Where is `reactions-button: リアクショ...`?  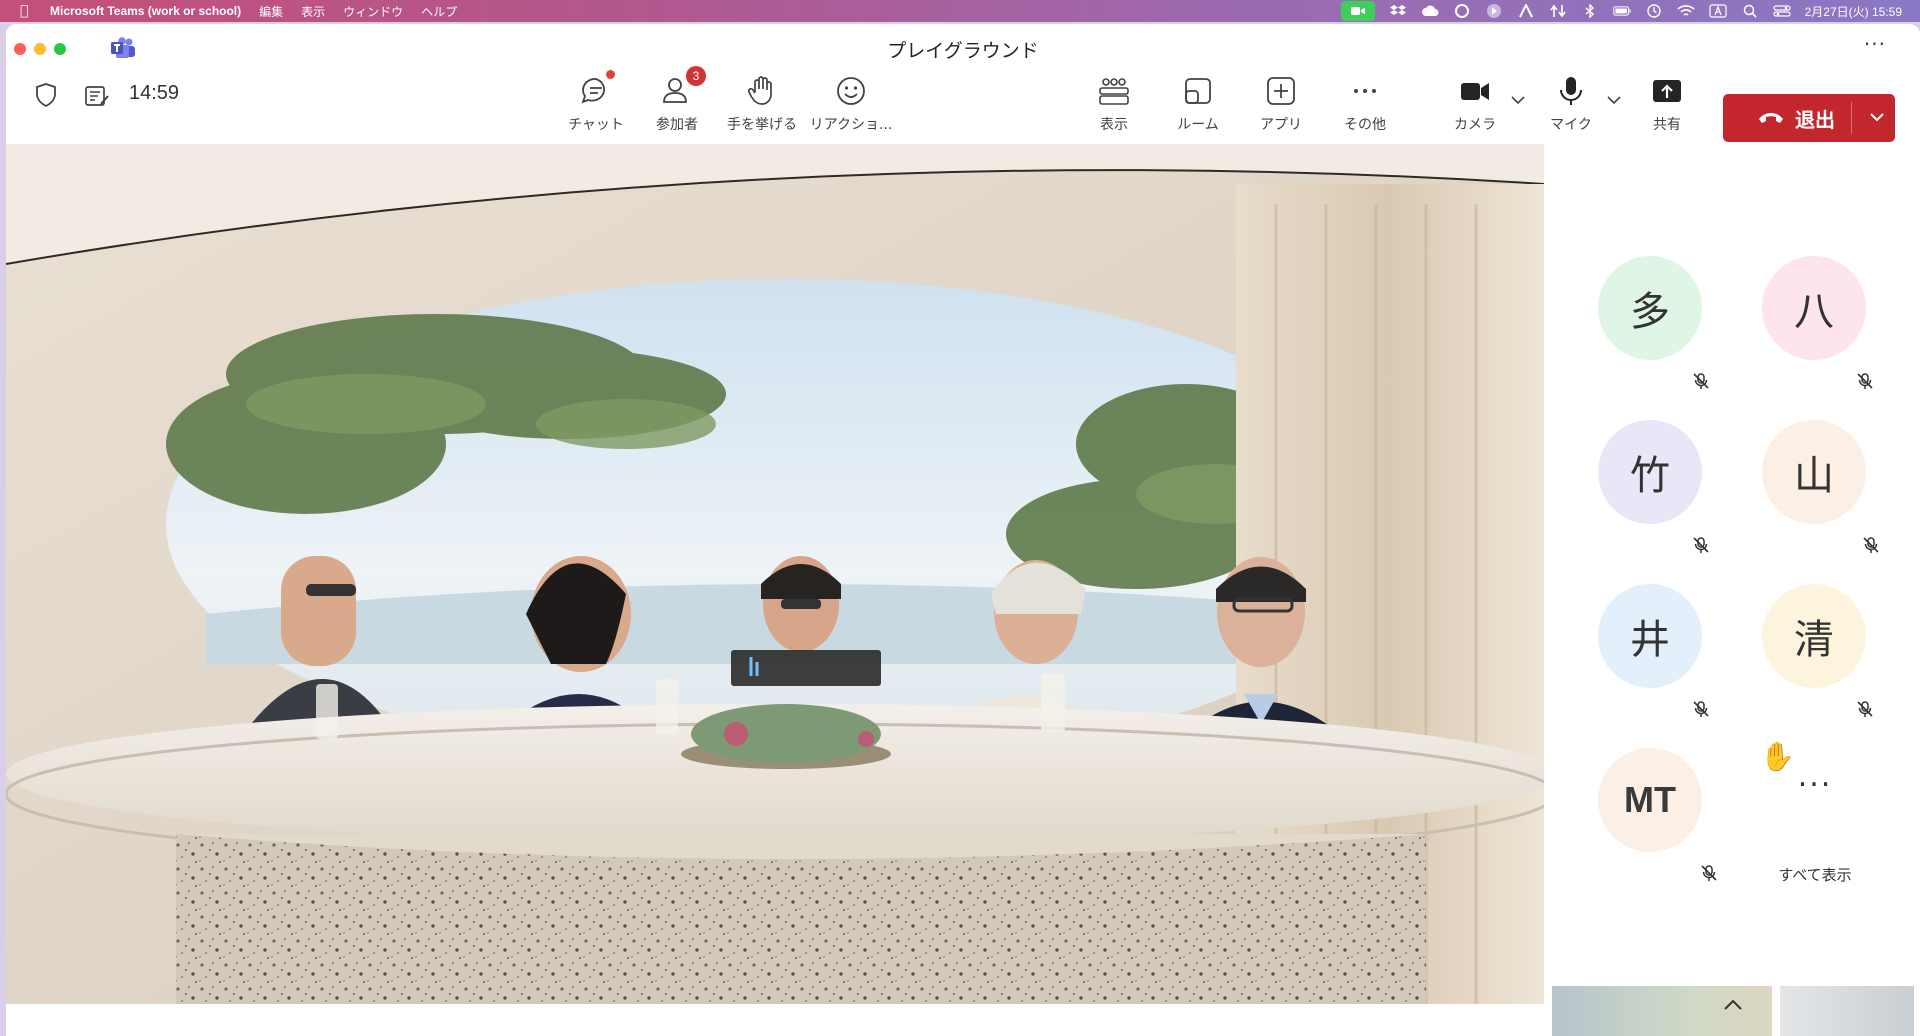 reactions-button: リアクショ... is located at coordinates (851, 108).